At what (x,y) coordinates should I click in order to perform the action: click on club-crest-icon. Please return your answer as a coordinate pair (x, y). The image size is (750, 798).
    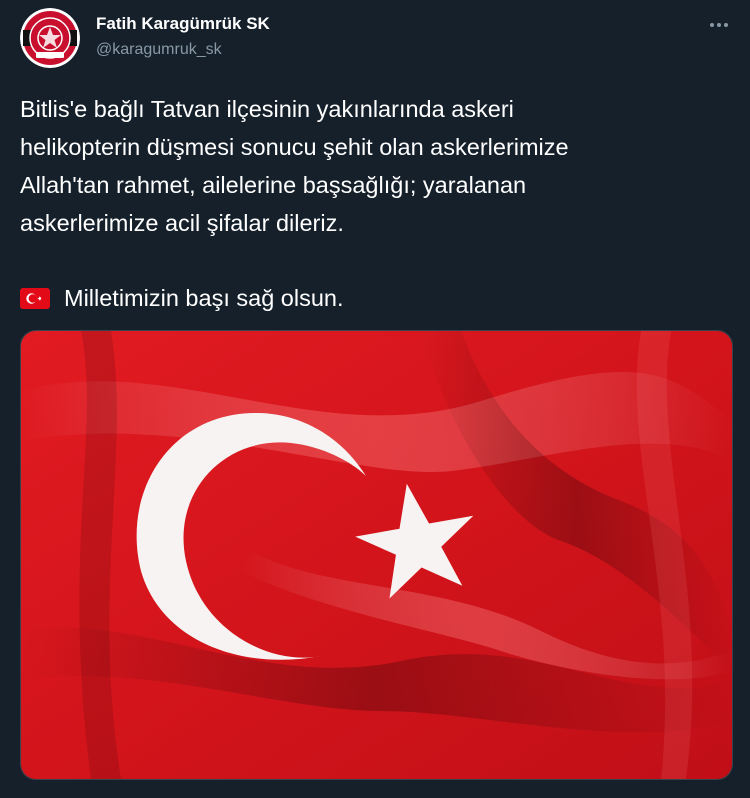
    Looking at the image, I should click on (50, 38).